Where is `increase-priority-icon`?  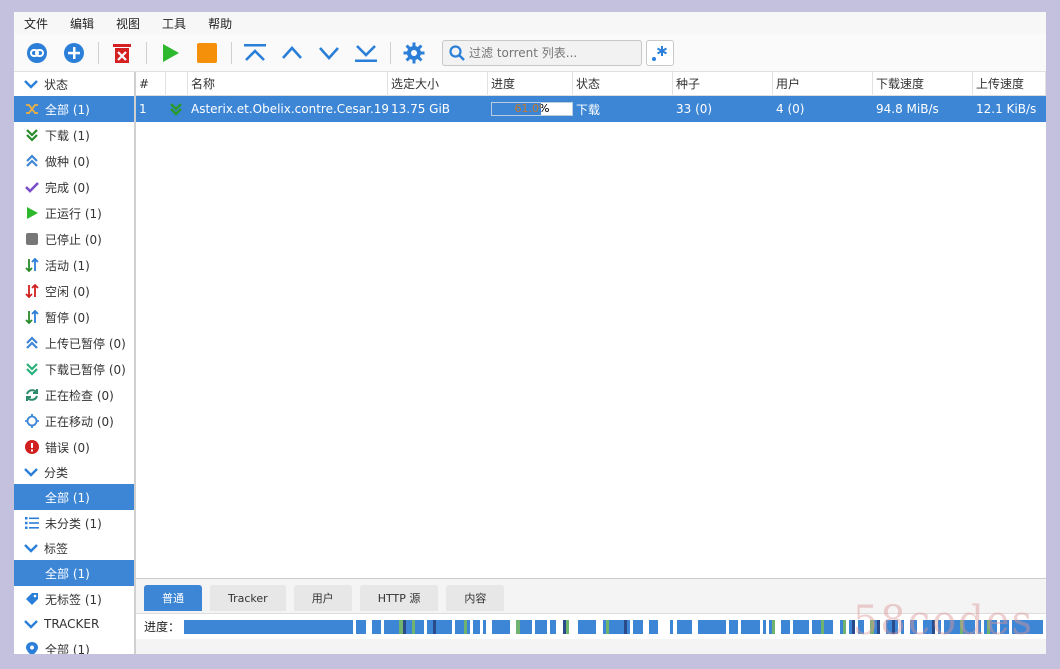
increase-priority-icon is located at coordinates (292, 52).